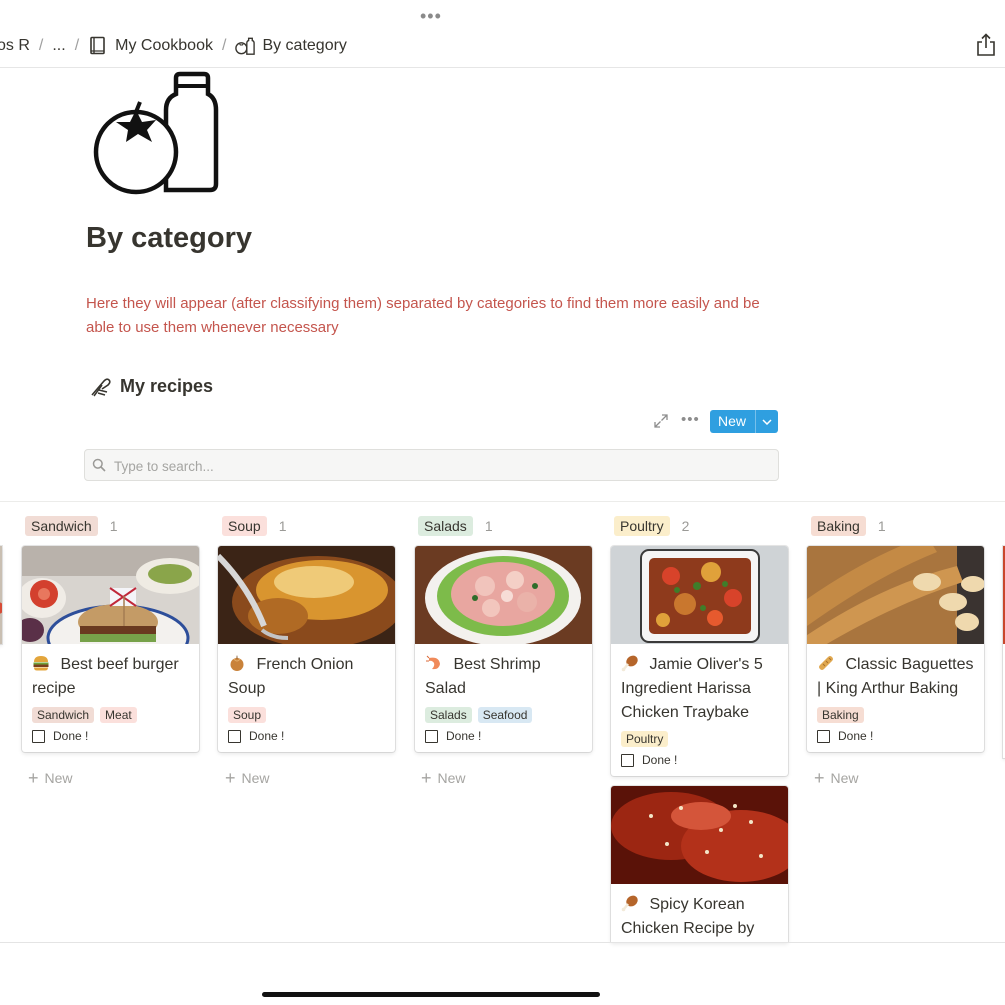  I want to click on section-title: My recipes, so click(167, 386).